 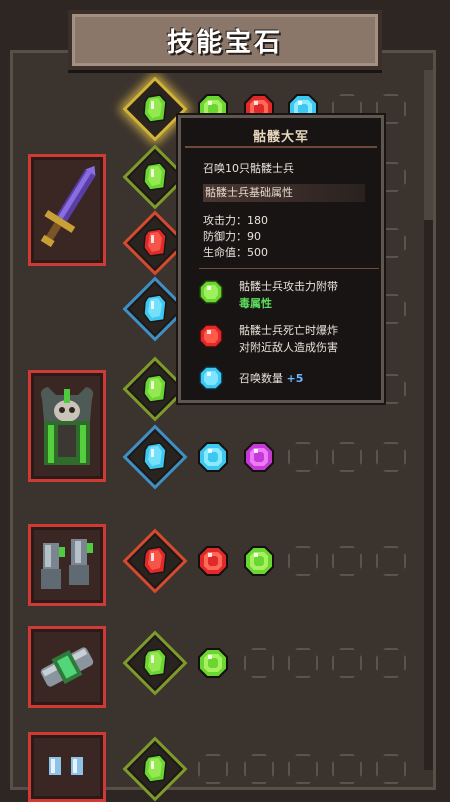 I want to click on tooltip-defense-stat: 防御力：90, so click(x=232, y=236).